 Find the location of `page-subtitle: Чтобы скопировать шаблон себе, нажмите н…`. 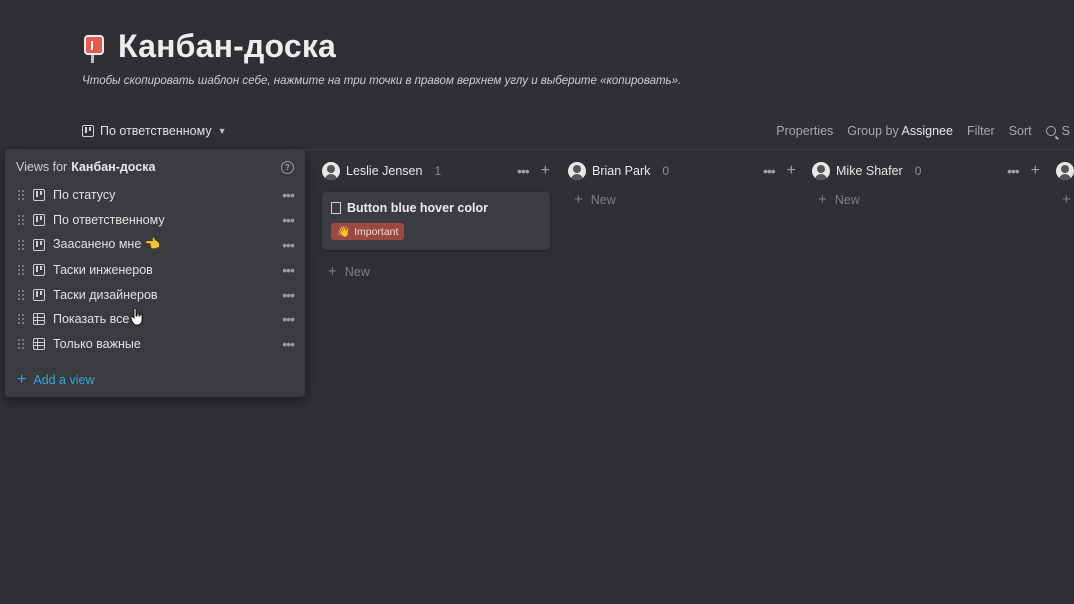

page-subtitle: Чтобы скопировать шаблон себе, нажмите н… is located at coordinates (381, 81).